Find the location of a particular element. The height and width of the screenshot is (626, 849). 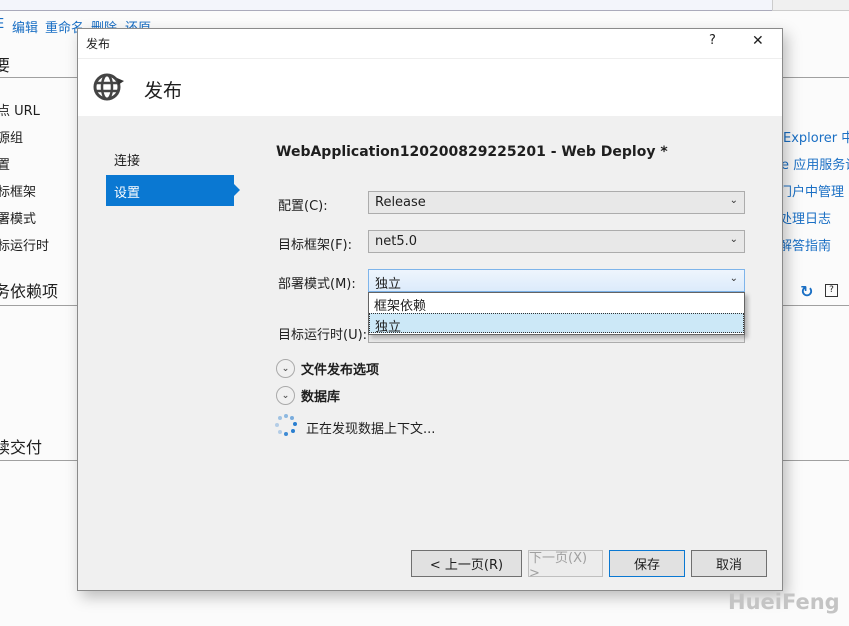

target-runtime-label: 目标运行时(U): is located at coordinates (323, 335).